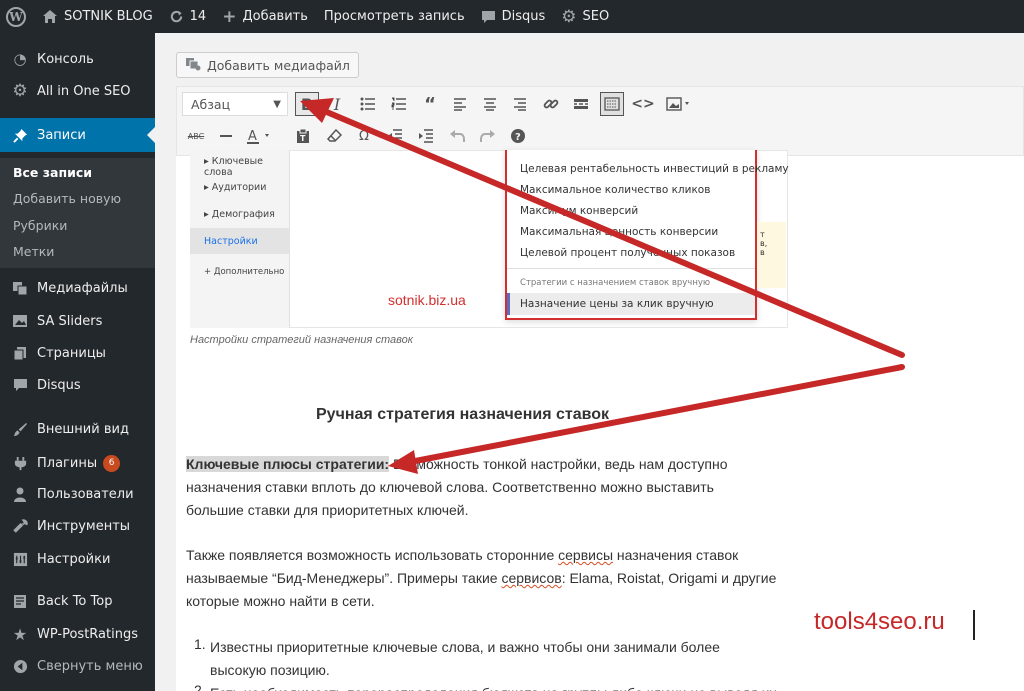  Describe the element at coordinates (252, 136) in the screenshot. I see `svg-text: A` at that location.